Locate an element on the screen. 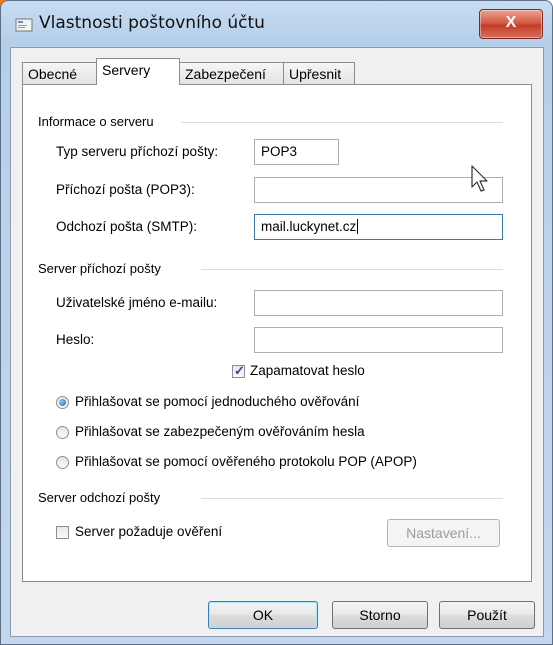 The height and width of the screenshot is (645, 553). close-button: X is located at coordinates (511, 24).